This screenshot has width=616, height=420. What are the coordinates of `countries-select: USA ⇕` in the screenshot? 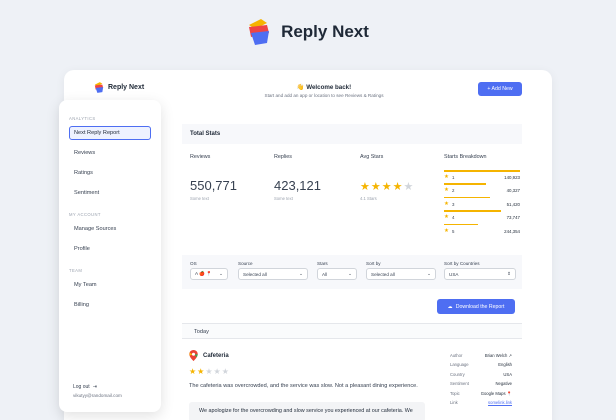 It's located at (480, 274).